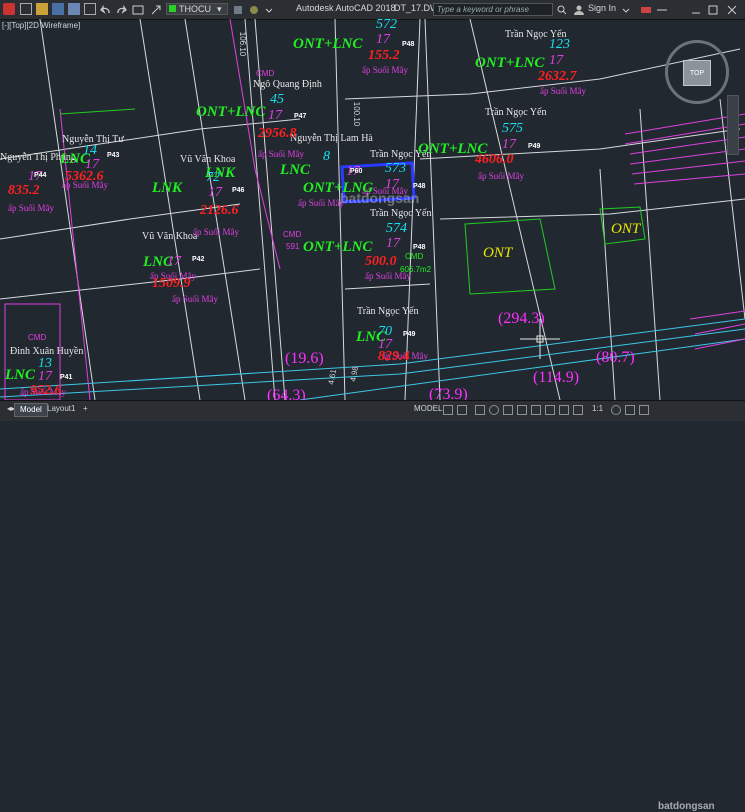 Image resolution: width=745 pixels, height=812 pixels. I want to click on chevron-down-icon: ▾, so click(219, 9).